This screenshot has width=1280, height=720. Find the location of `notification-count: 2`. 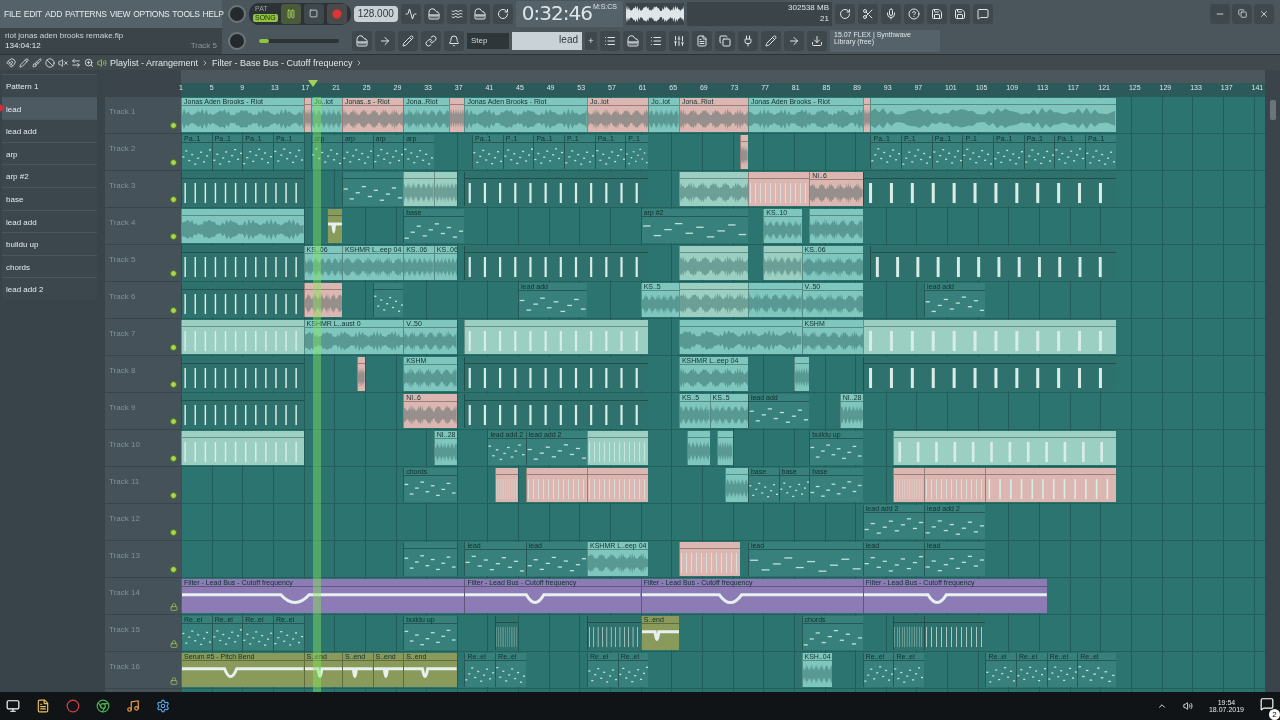

notification-count: 2 is located at coordinates (1274, 714).